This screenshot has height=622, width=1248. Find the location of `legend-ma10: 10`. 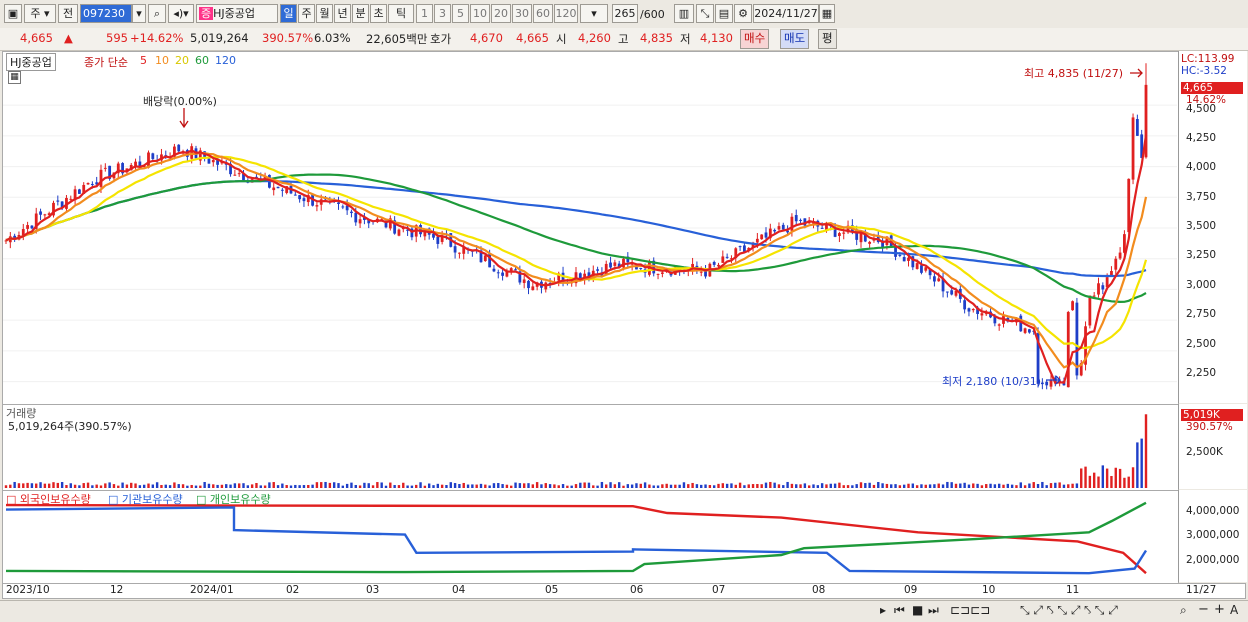

legend-ma10: 10 is located at coordinates (162, 60).